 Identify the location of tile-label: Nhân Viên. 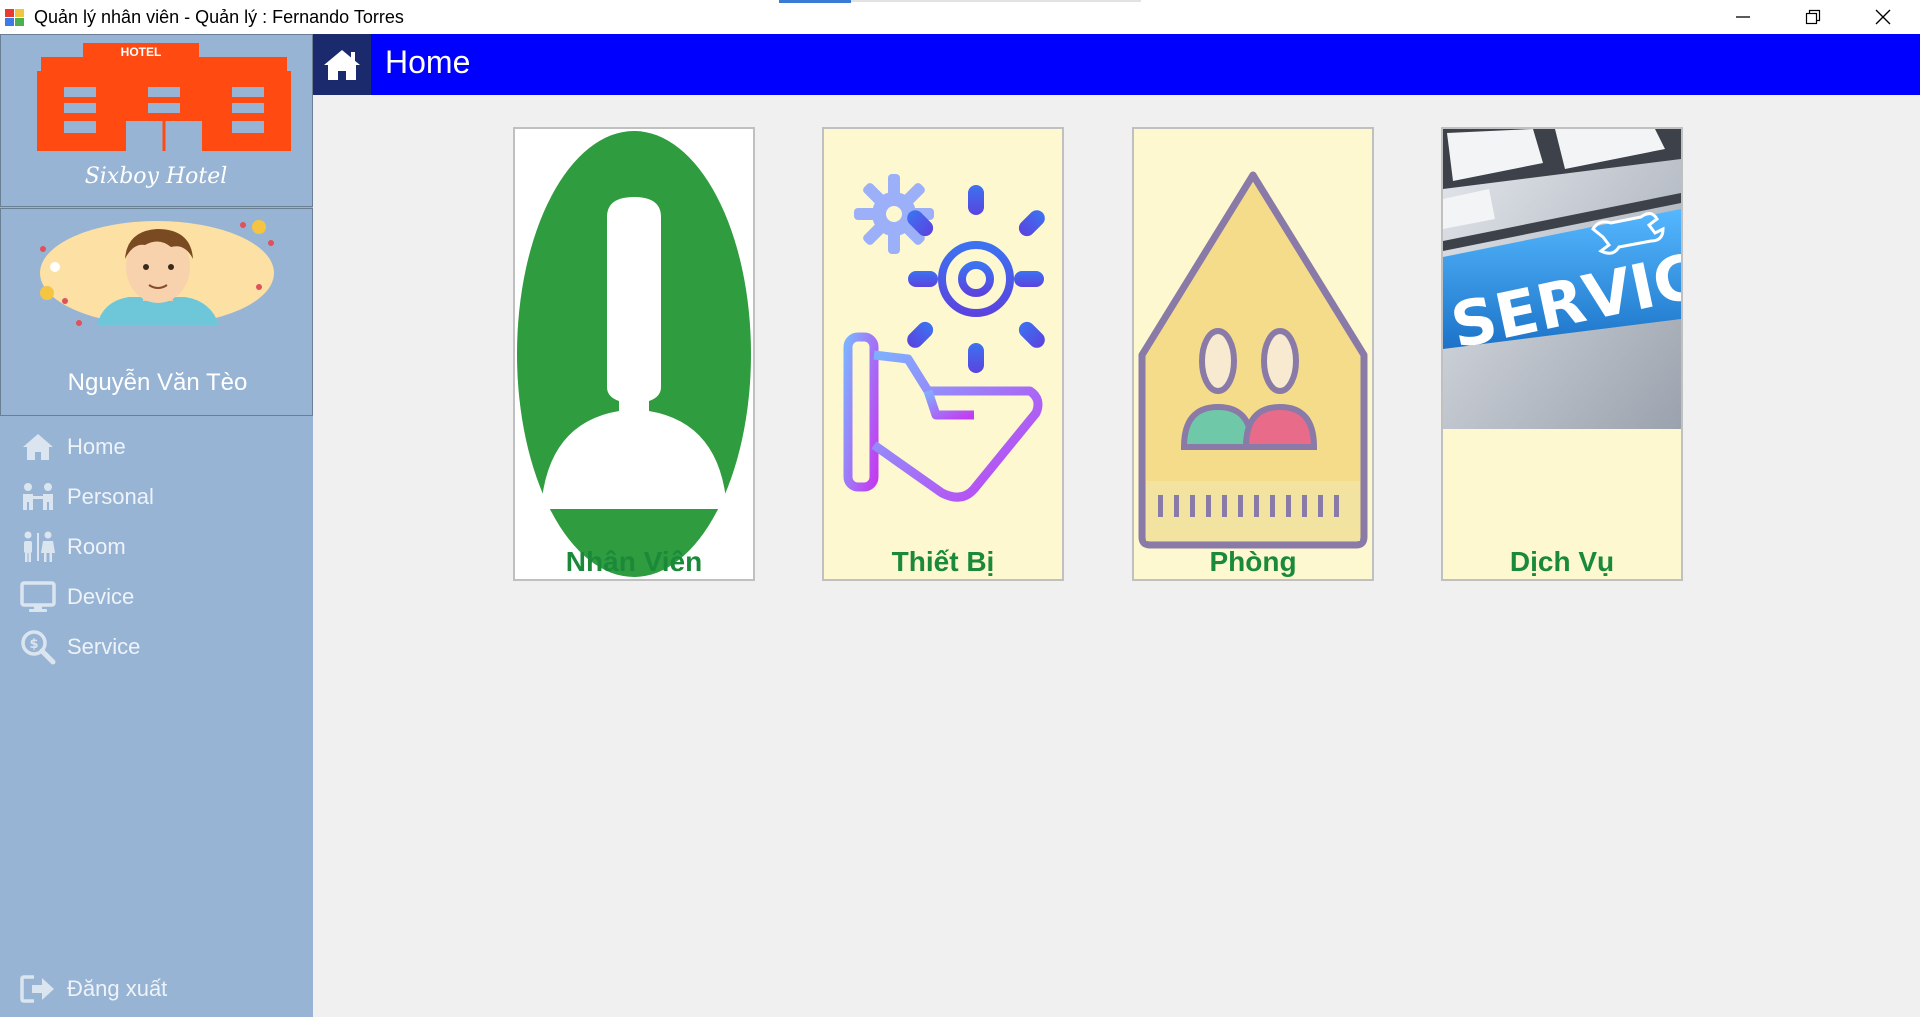
(634, 561).